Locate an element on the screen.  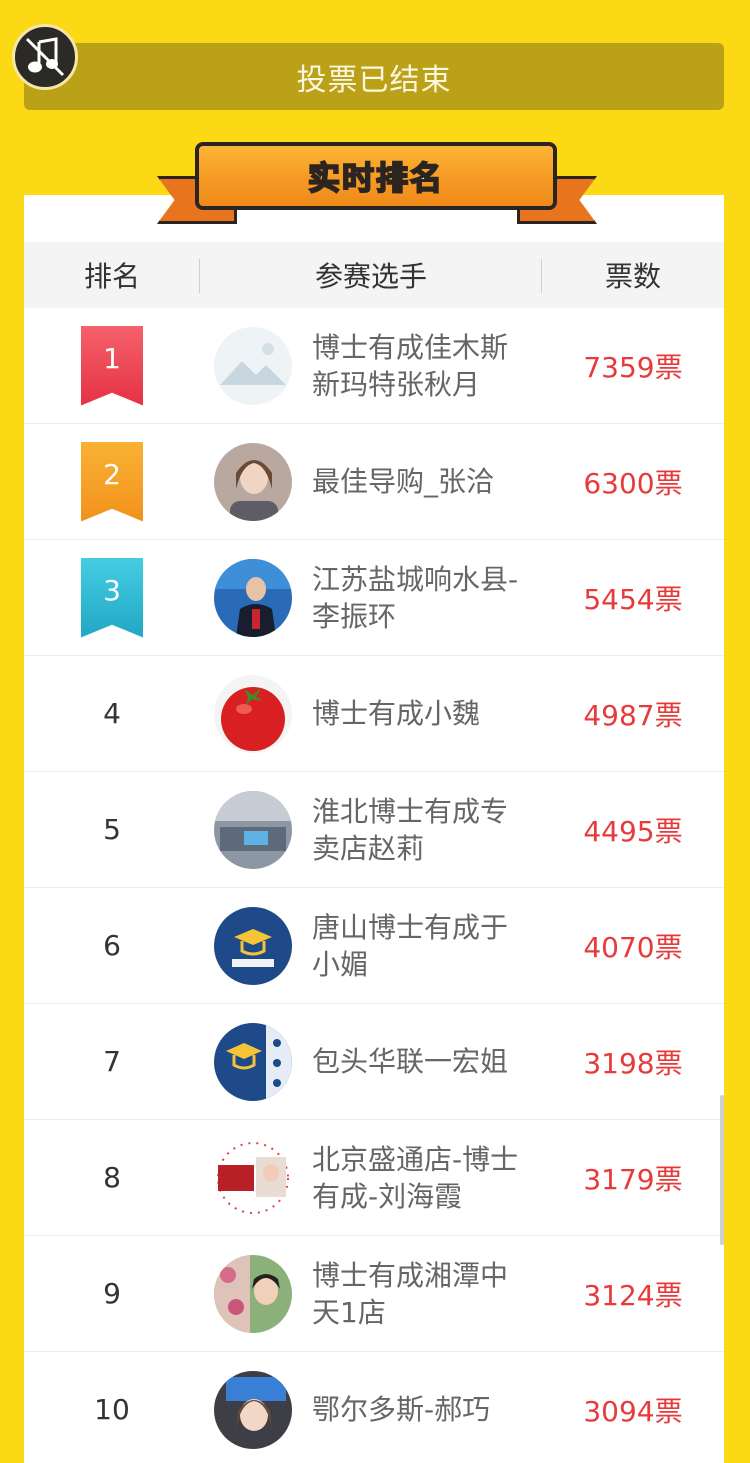
table-header: 排名 参赛选手 票数 is located at coordinates (374, 275).